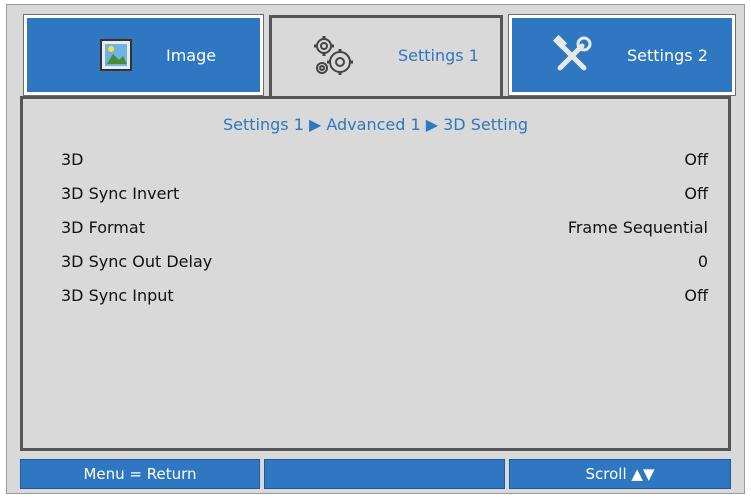  What do you see at coordinates (117, 295) in the screenshot?
I see `row-label: 3D Sync Input` at bounding box center [117, 295].